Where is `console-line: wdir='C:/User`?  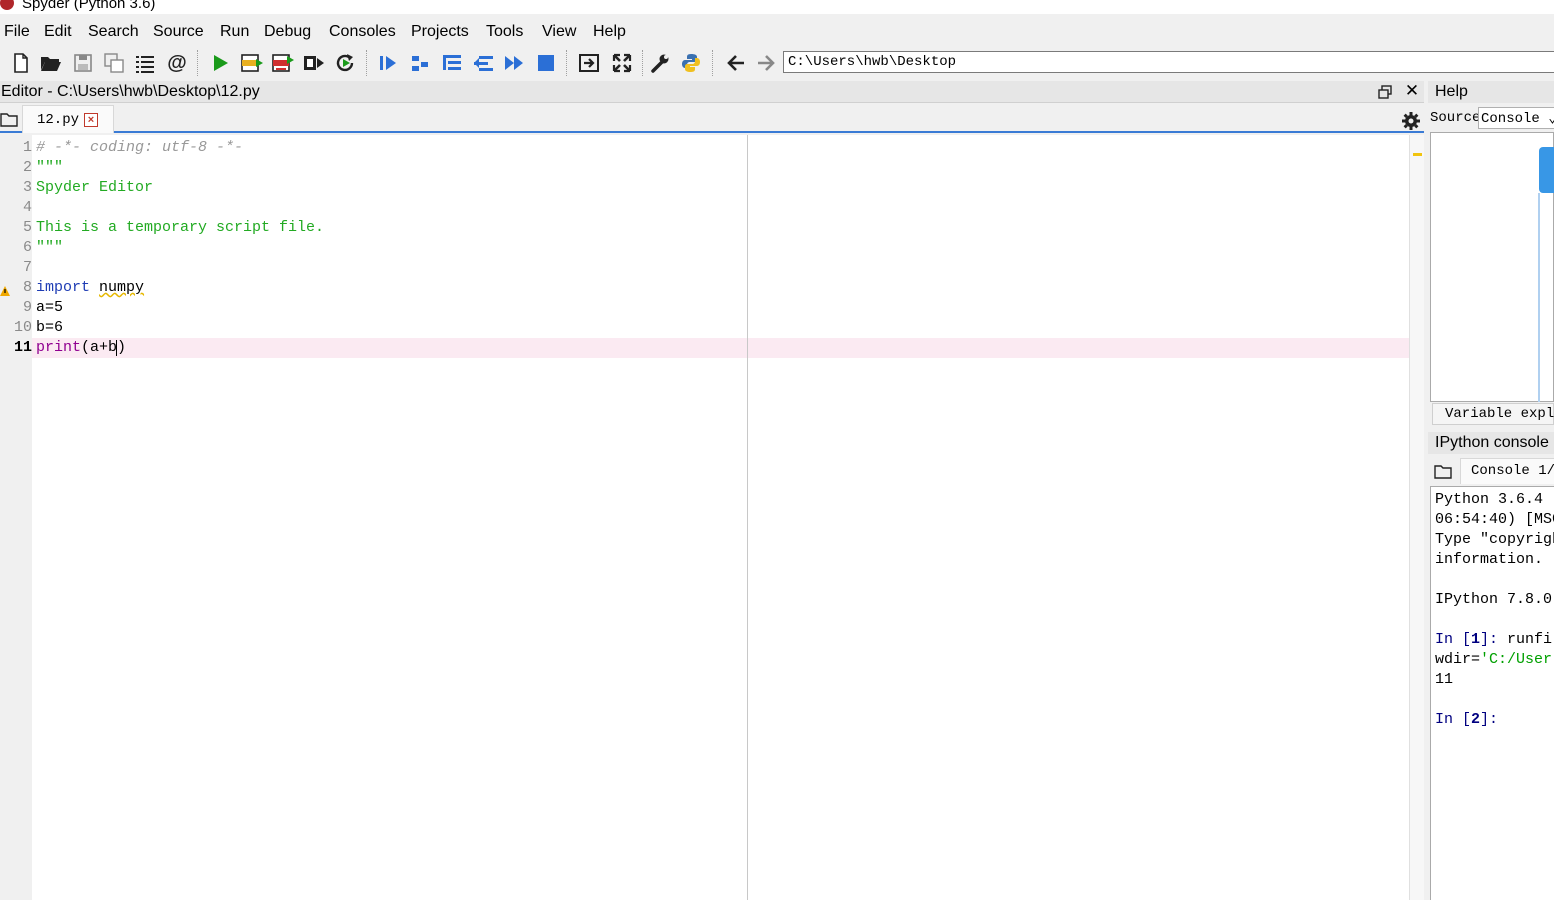 console-line: wdir='C:/User is located at coordinates (1493, 660).